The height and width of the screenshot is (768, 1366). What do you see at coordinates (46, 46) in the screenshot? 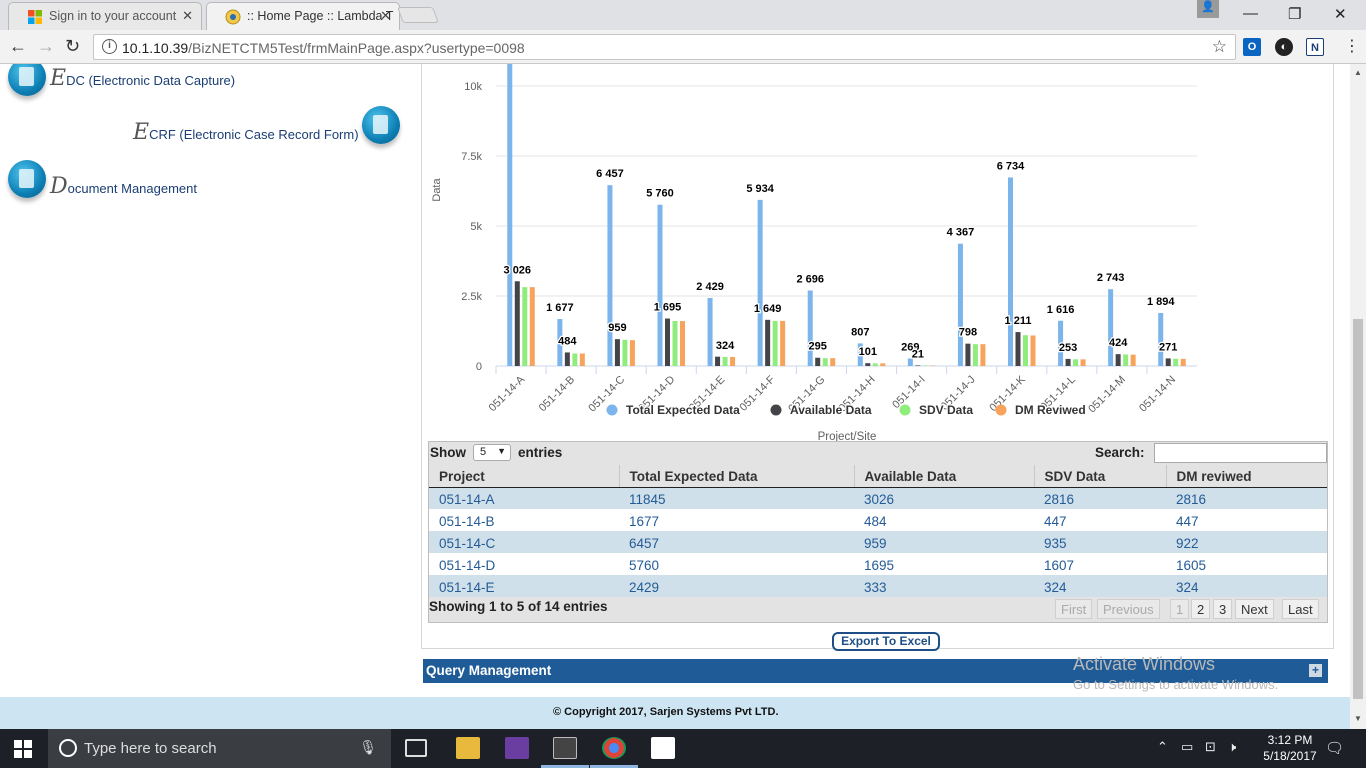
I see `forward-icon: →` at bounding box center [46, 46].